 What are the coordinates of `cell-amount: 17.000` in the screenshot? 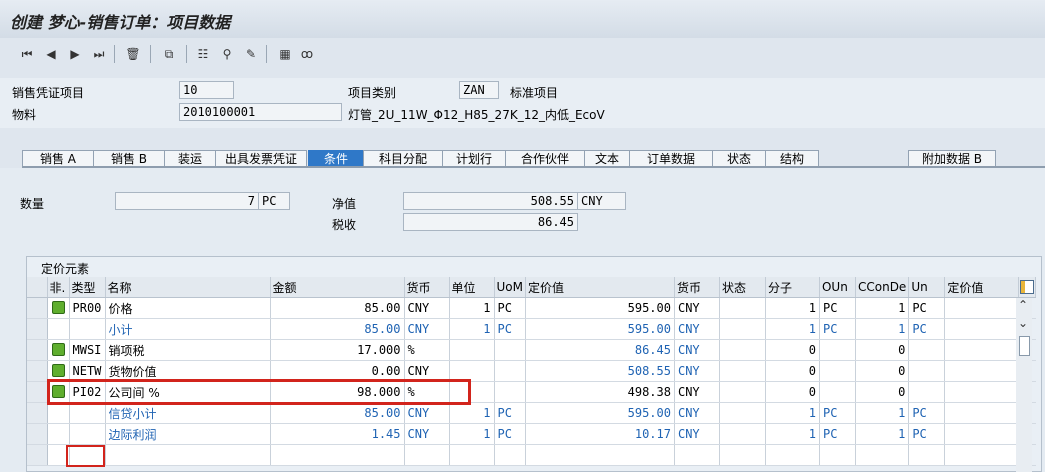 It's located at (337, 350).